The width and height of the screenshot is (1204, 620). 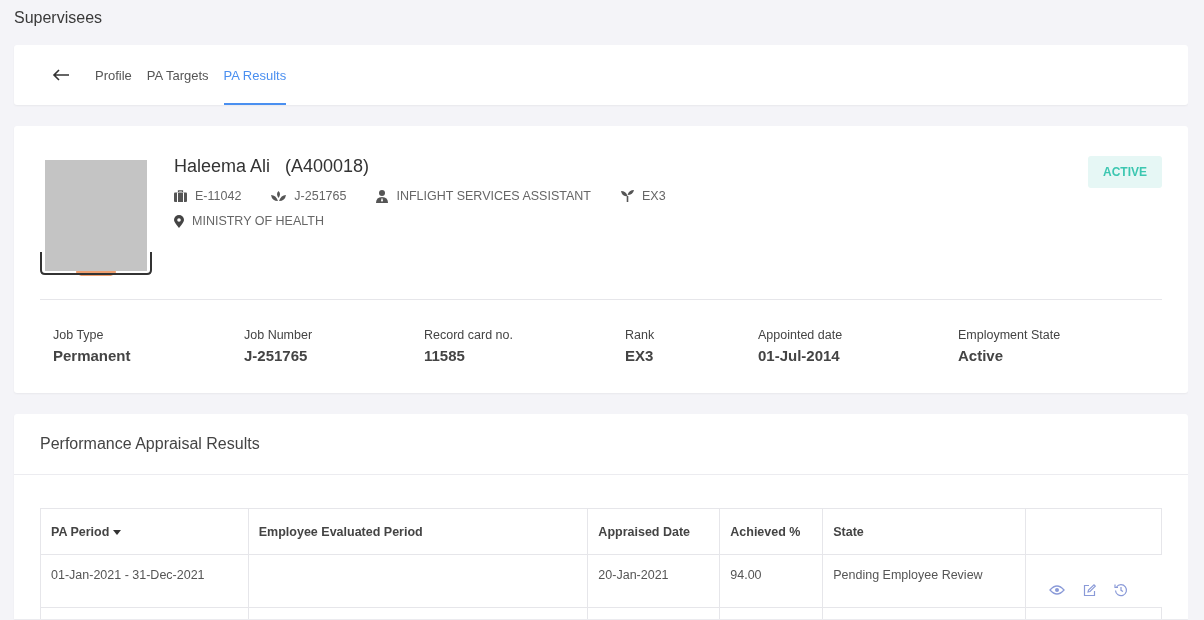 What do you see at coordinates (59, 18) in the screenshot?
I see `page-title: Supervisees` at bounding box center [59, 18].